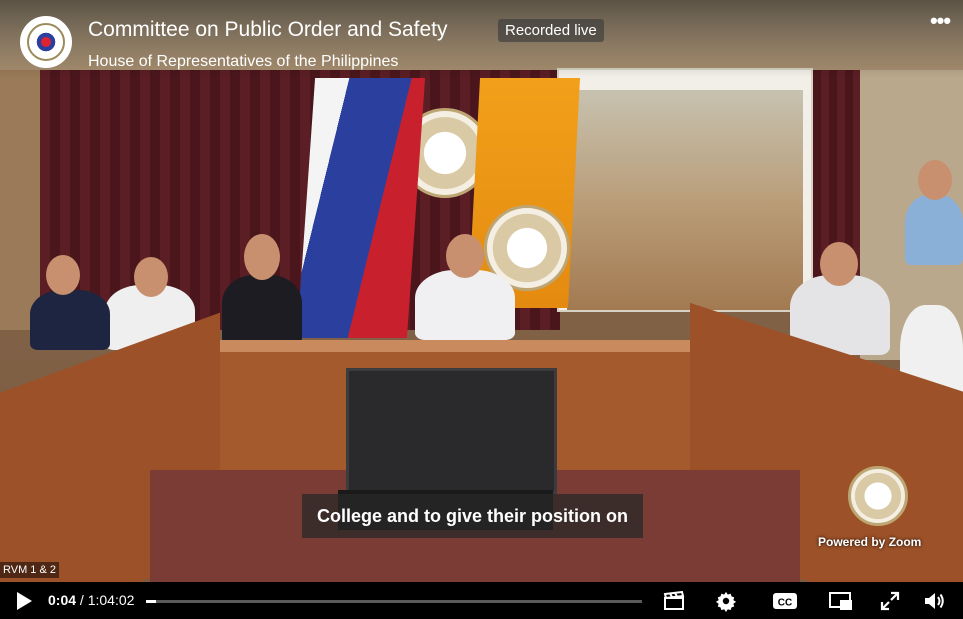 This screenshot has width=963, height=619. What do you see at coordinates (934, 230) in the screenshot?
I see `person-standing` at bounding box center [934, 230].